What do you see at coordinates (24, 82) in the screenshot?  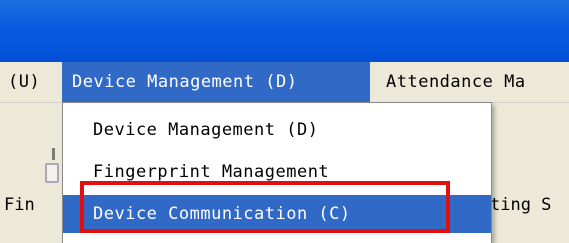 I see `menu-previous-item: (U)` at bounding box center [24, 82].